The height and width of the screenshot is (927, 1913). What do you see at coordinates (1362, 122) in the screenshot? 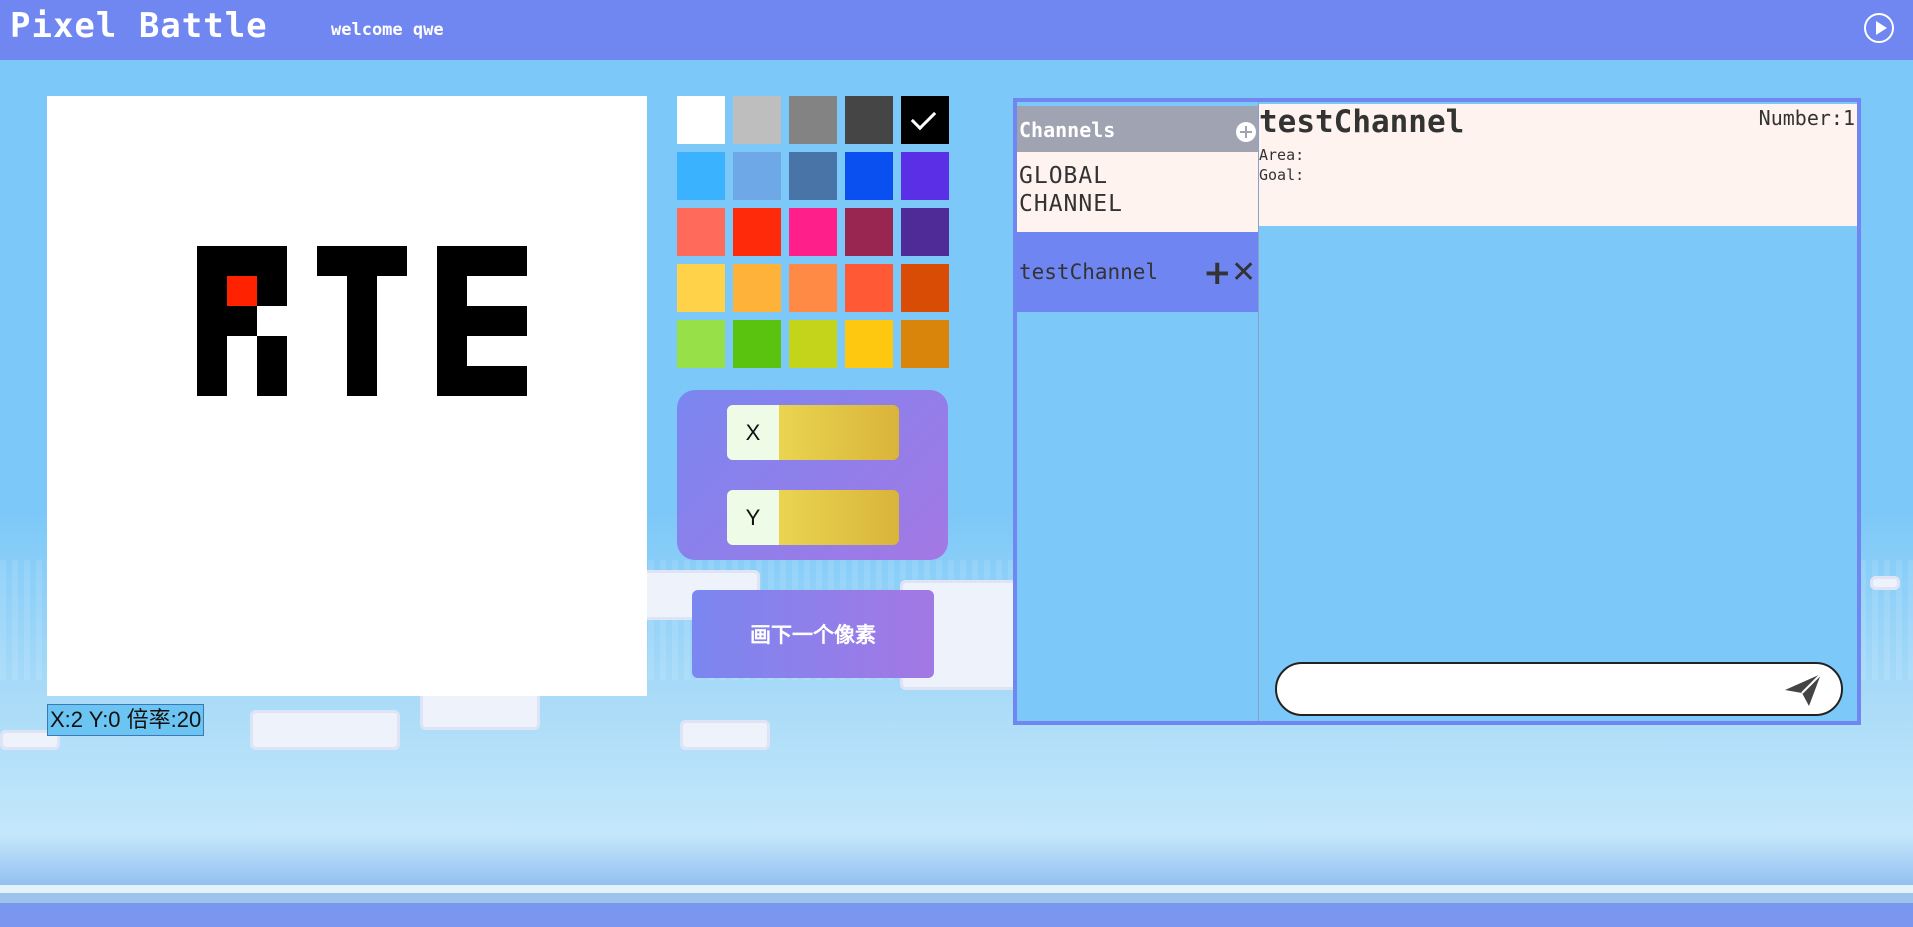
I see `channel-title: testChannel` at bounding box center [1362, 122].